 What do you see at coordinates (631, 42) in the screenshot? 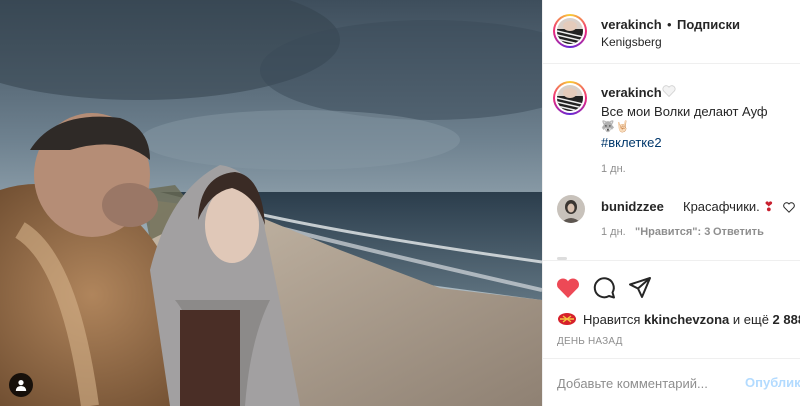
I see `location-link: Kenigsberg` at bounding box center [631, 42].